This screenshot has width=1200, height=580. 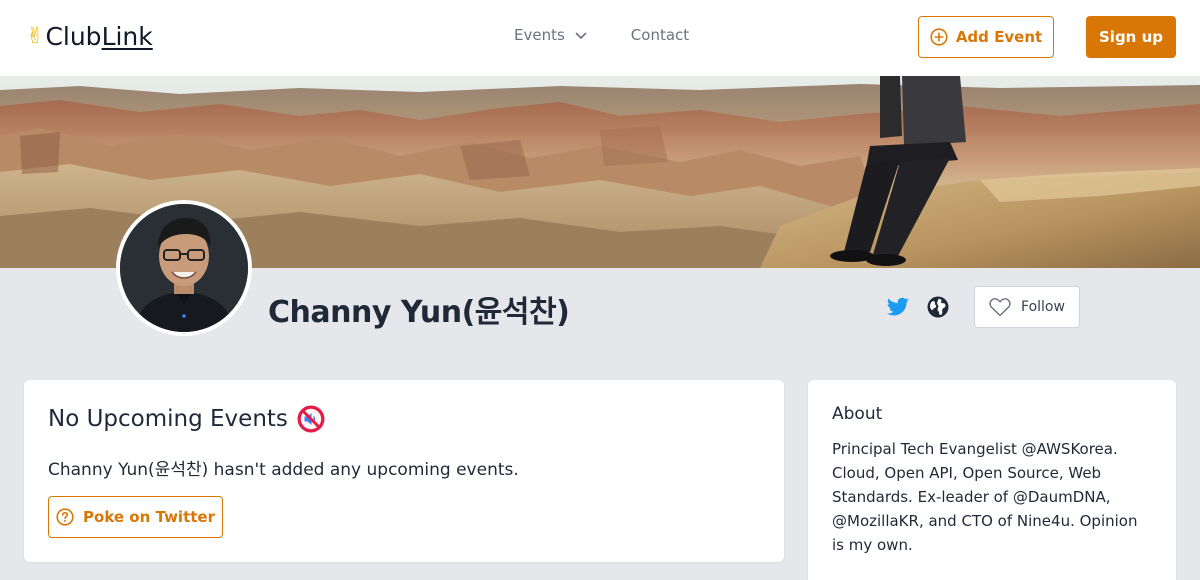 I want to click on about-heading: About, so click(x=857, y=414).